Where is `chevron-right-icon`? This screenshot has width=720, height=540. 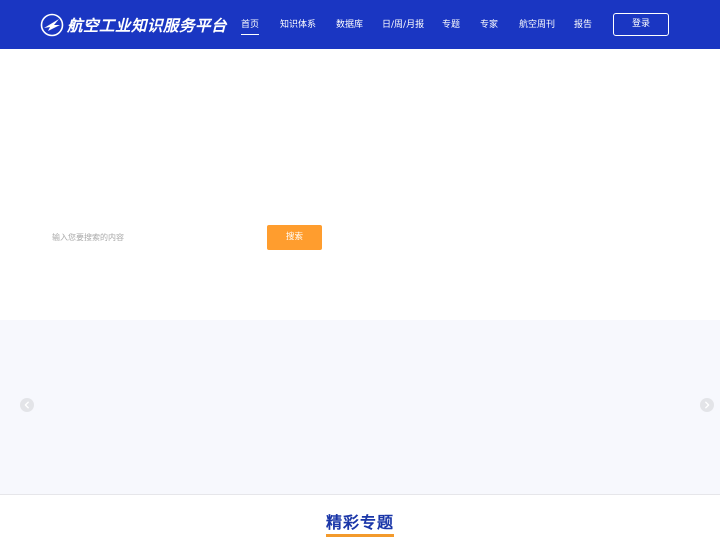
chevron-right-icon is located at coordinates (707, 405).